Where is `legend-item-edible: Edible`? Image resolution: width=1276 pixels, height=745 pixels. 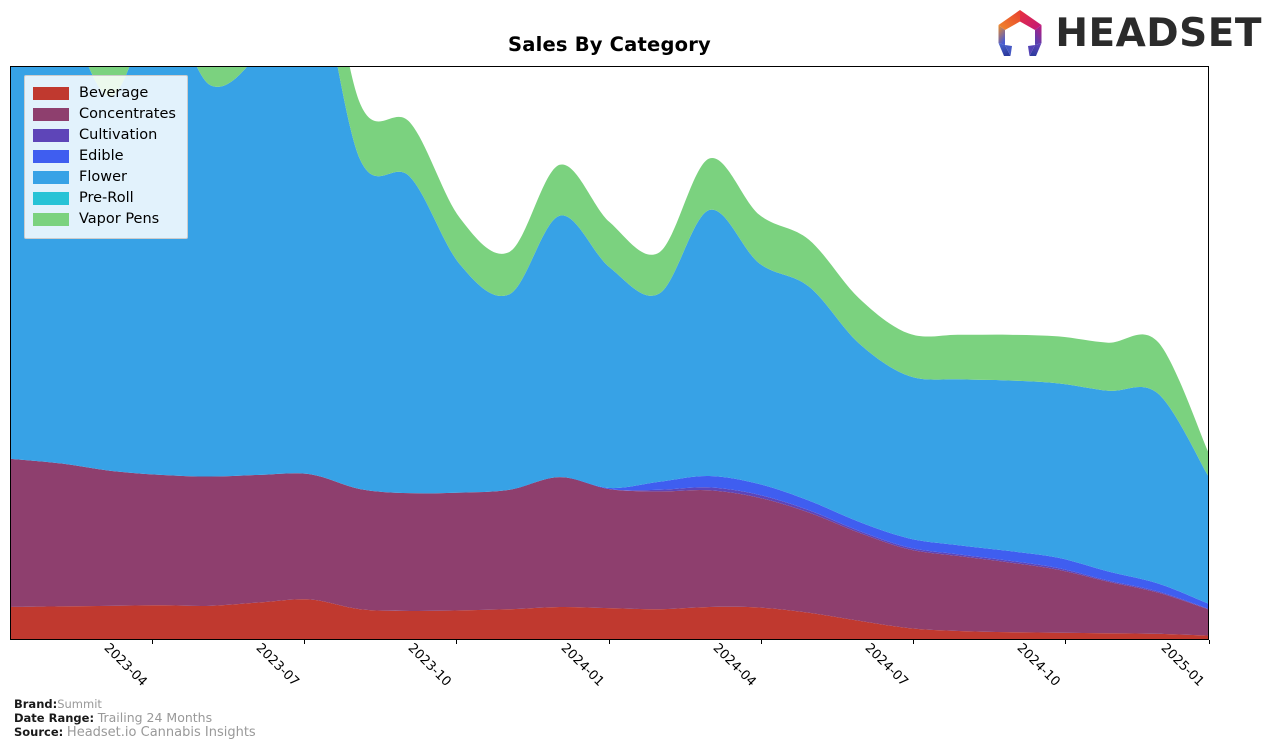 legend-item-edible: Edible is located at coordinates (104, 156).